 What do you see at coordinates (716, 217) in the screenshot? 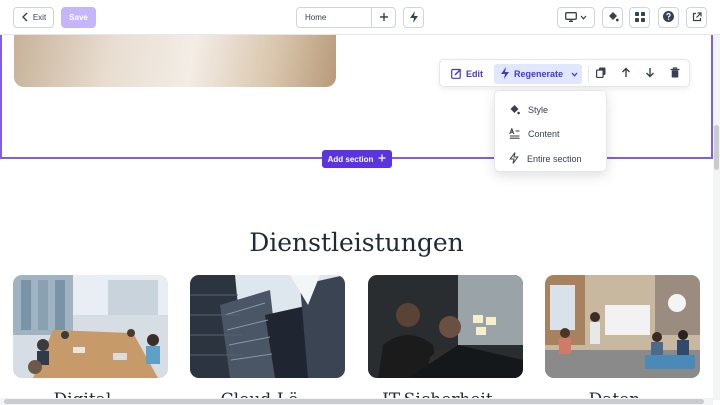
I see `vertical-scrollbar` at bounding box center [716, 217].